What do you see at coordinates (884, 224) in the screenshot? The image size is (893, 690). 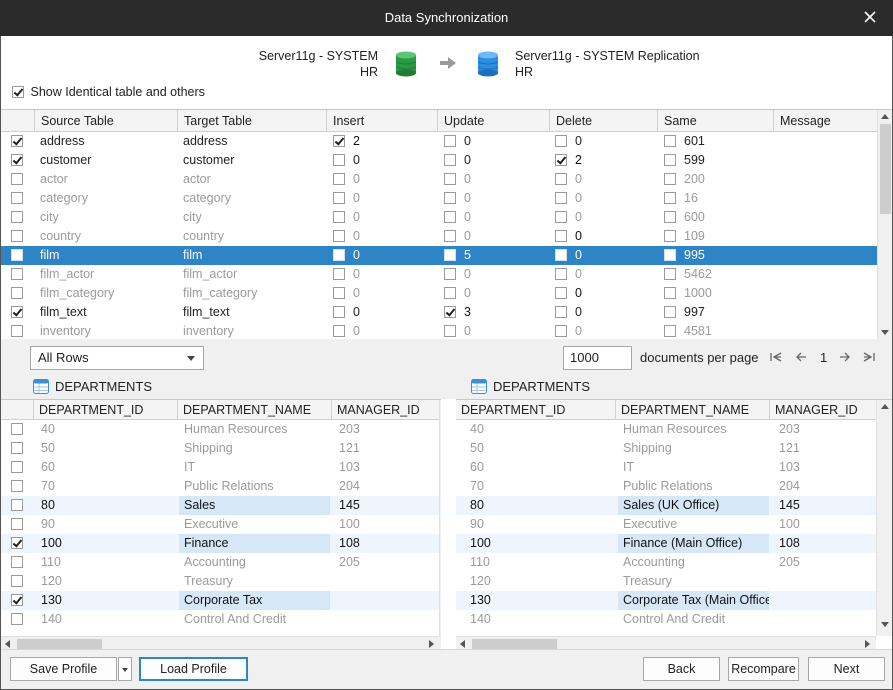 I see `top-grid-vertical-scrollbar` at bounding box center [884, 224].